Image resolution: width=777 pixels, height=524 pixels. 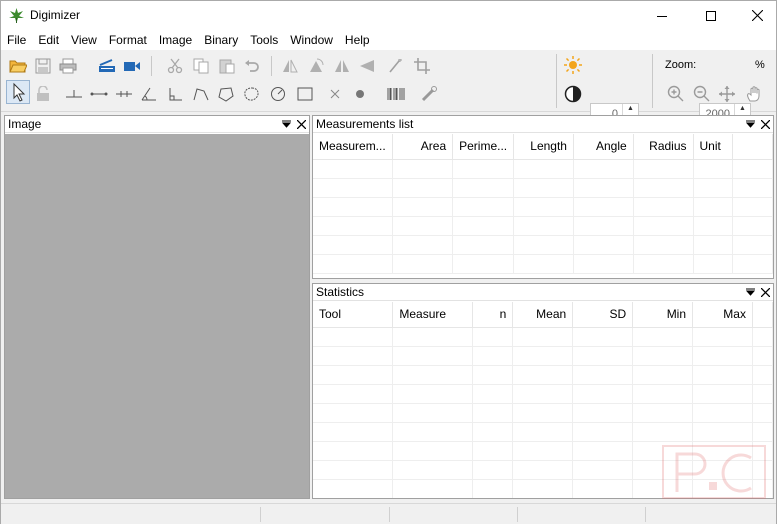 I want to click on leaf-app-icon, so click(x=16, y=15).